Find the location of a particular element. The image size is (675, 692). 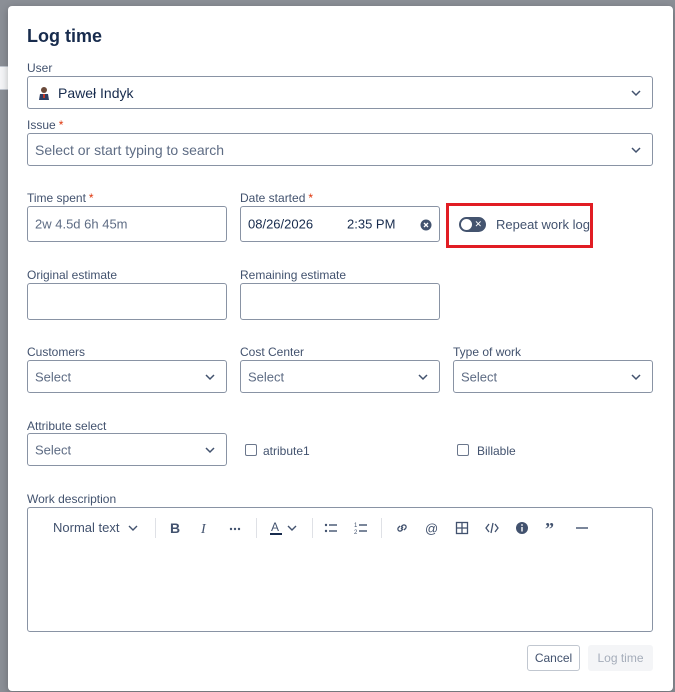

repeat-work-log-highlight: ✕ Repeat work log is located at coordinates (519, 225).